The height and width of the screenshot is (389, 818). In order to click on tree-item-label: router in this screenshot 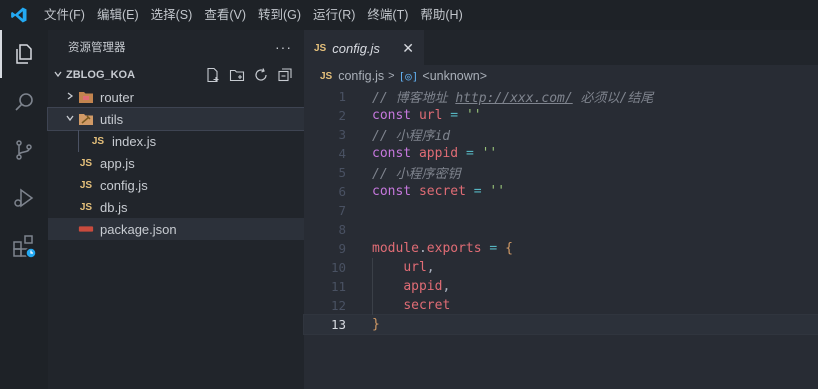, I will do `click(117, 97)`.